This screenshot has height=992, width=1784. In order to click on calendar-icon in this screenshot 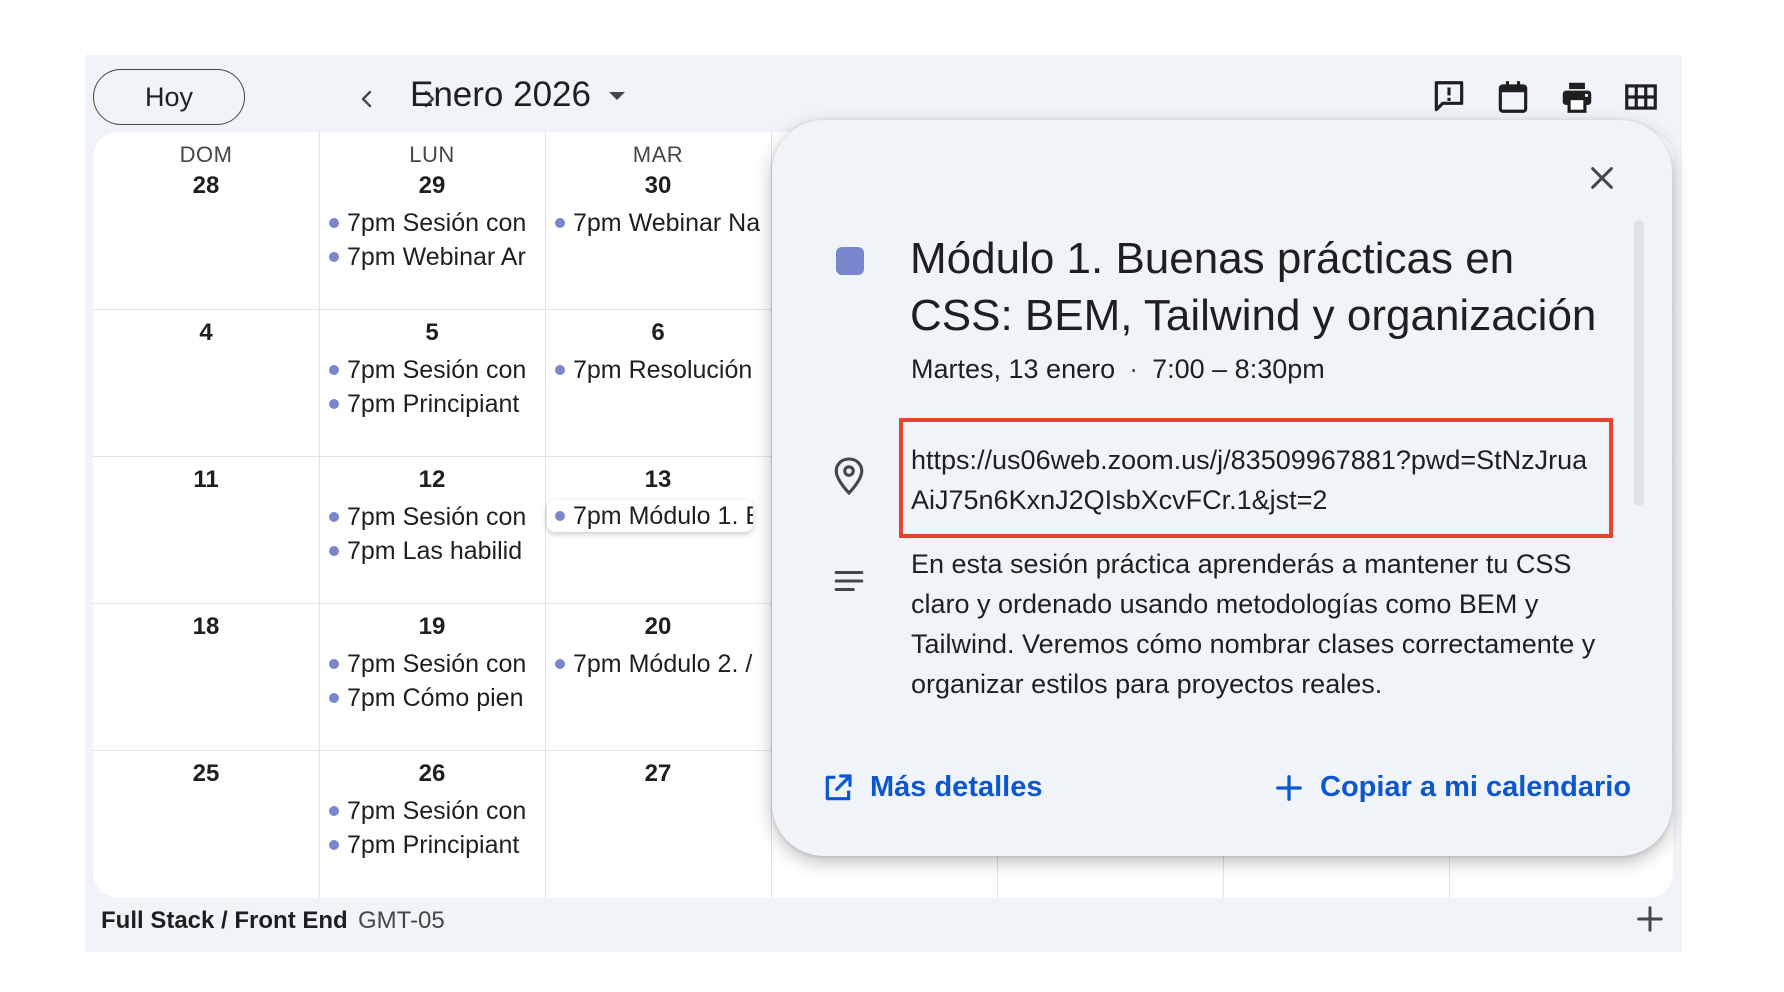, I will do `click(1513, 97)`.